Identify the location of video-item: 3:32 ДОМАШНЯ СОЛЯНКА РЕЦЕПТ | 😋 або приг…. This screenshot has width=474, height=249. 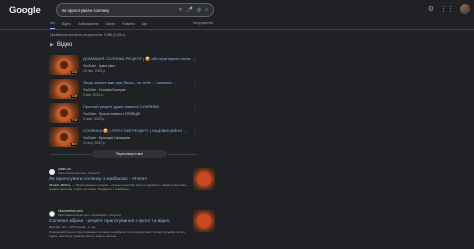
(123, 66).